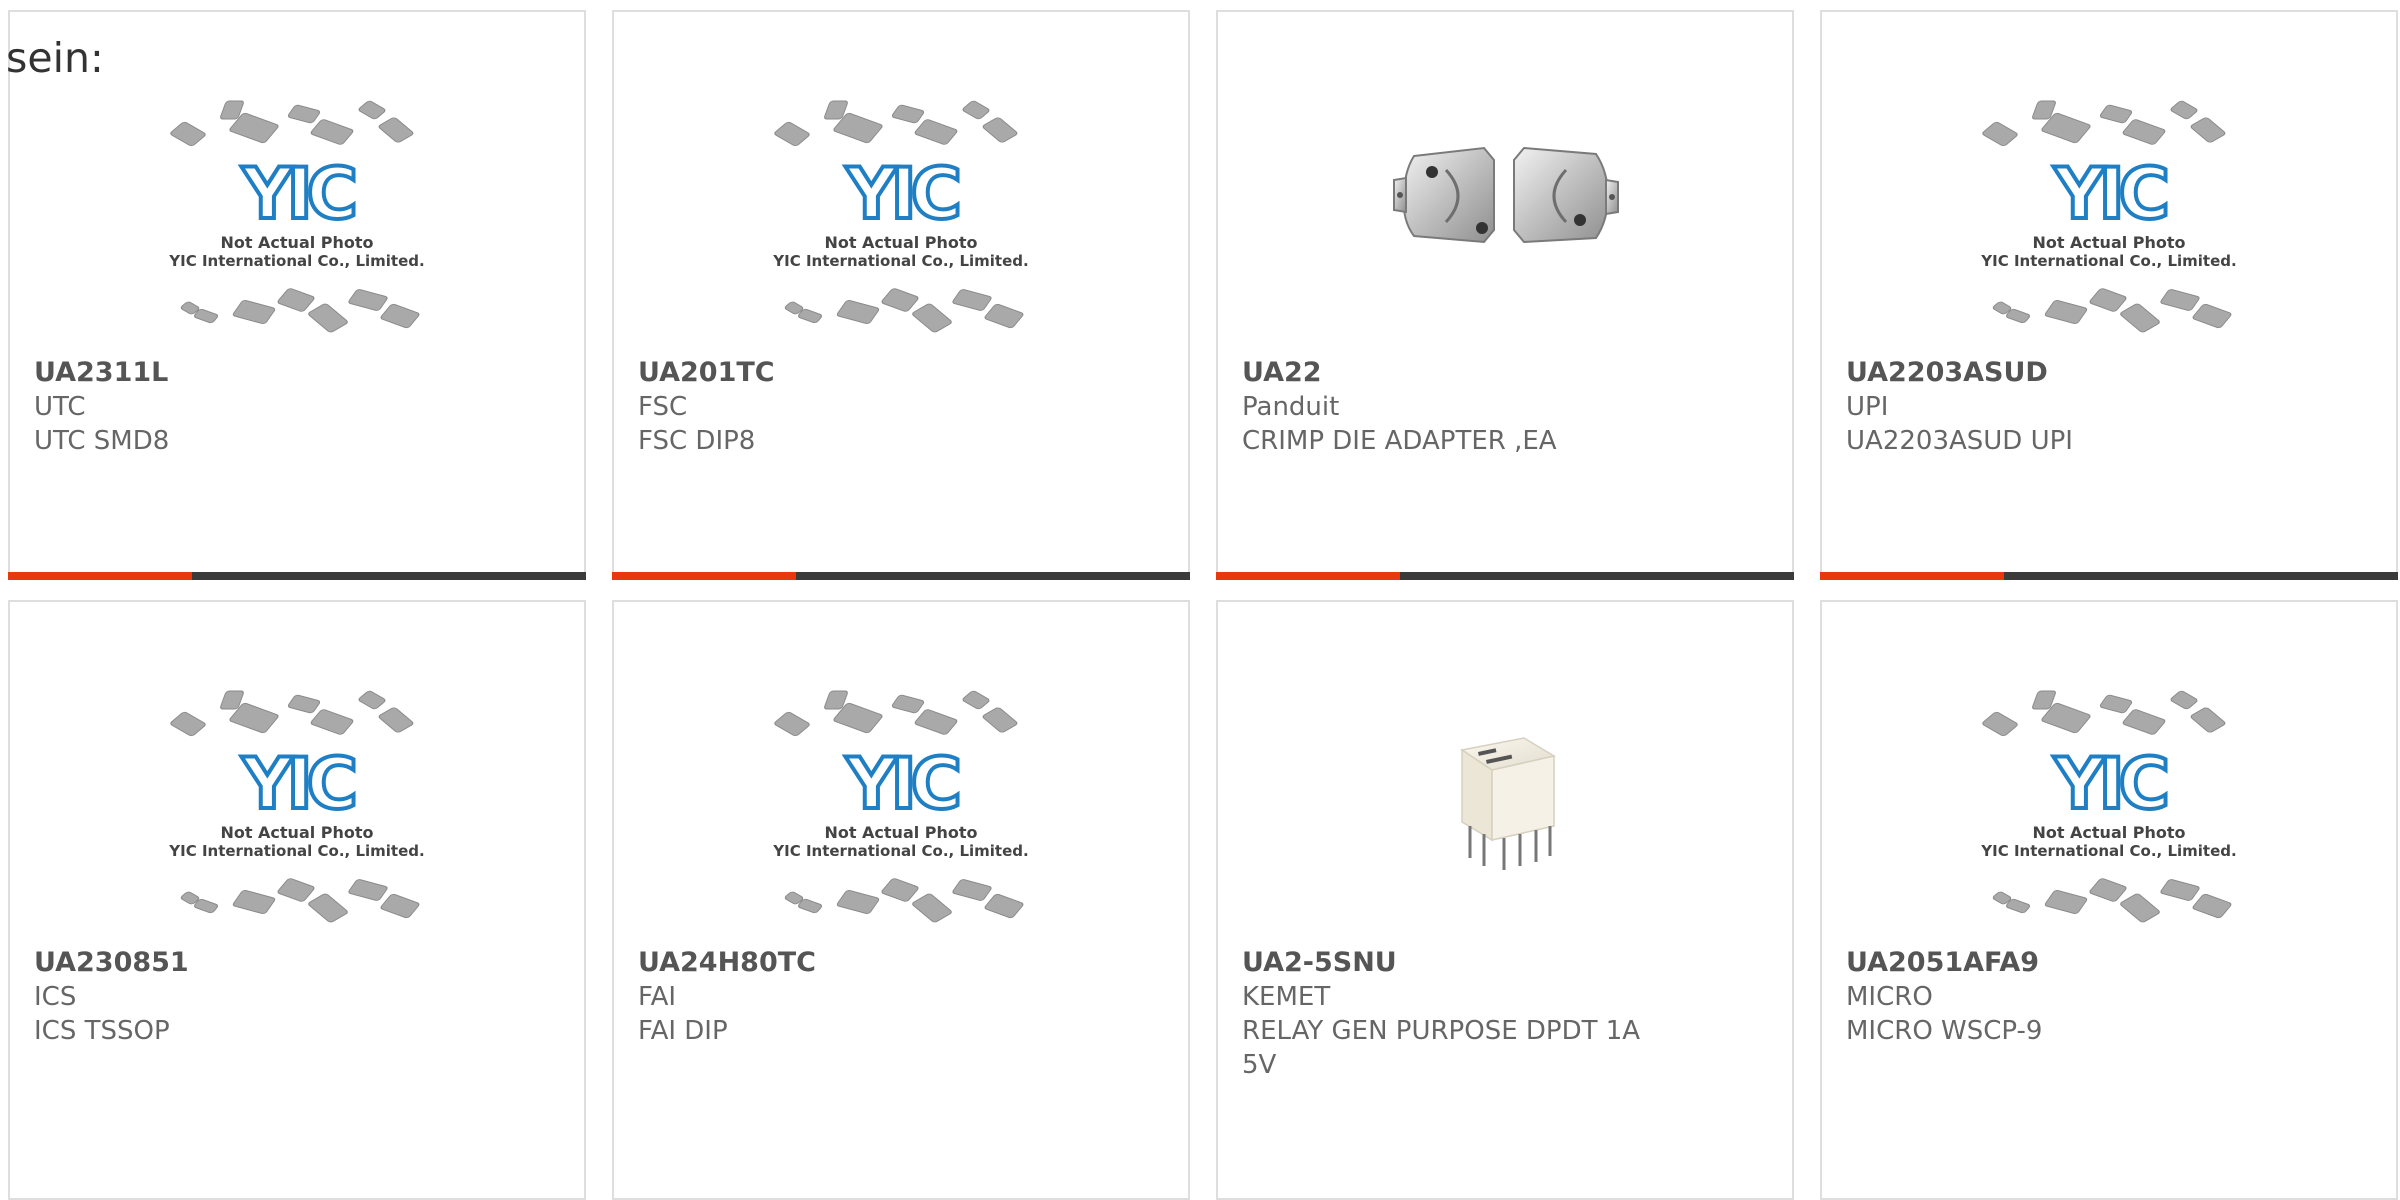 This screenshot has height=1200, width=2400. What do you see at coordinates (1505, 373) in the screenshot?
I see `part-number-link: UA22` at bounding box center [1505, 373].